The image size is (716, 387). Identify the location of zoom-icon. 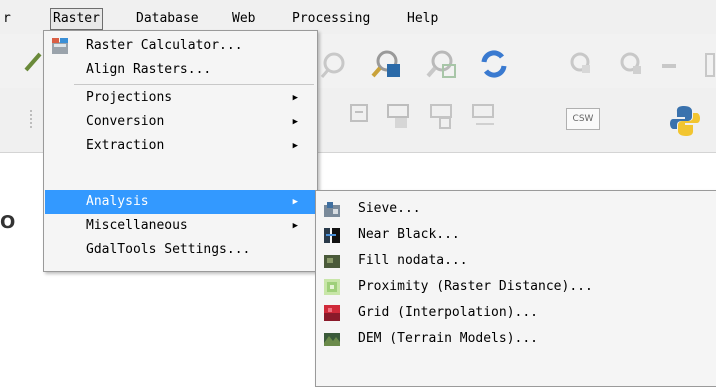
(335, 65).